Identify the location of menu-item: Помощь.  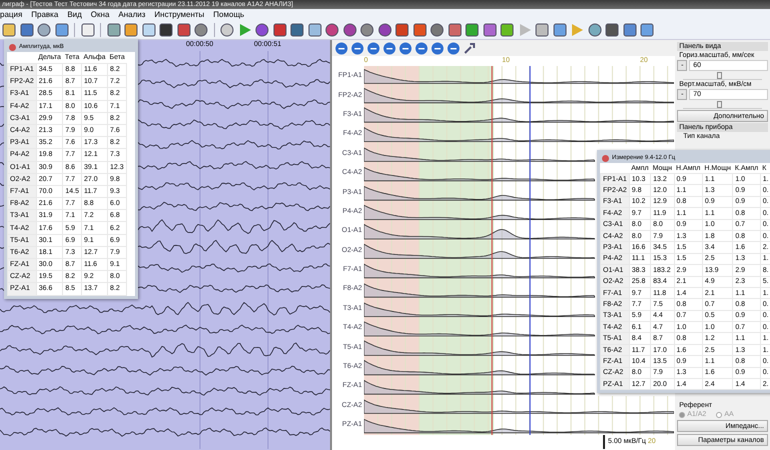
(228, 15).